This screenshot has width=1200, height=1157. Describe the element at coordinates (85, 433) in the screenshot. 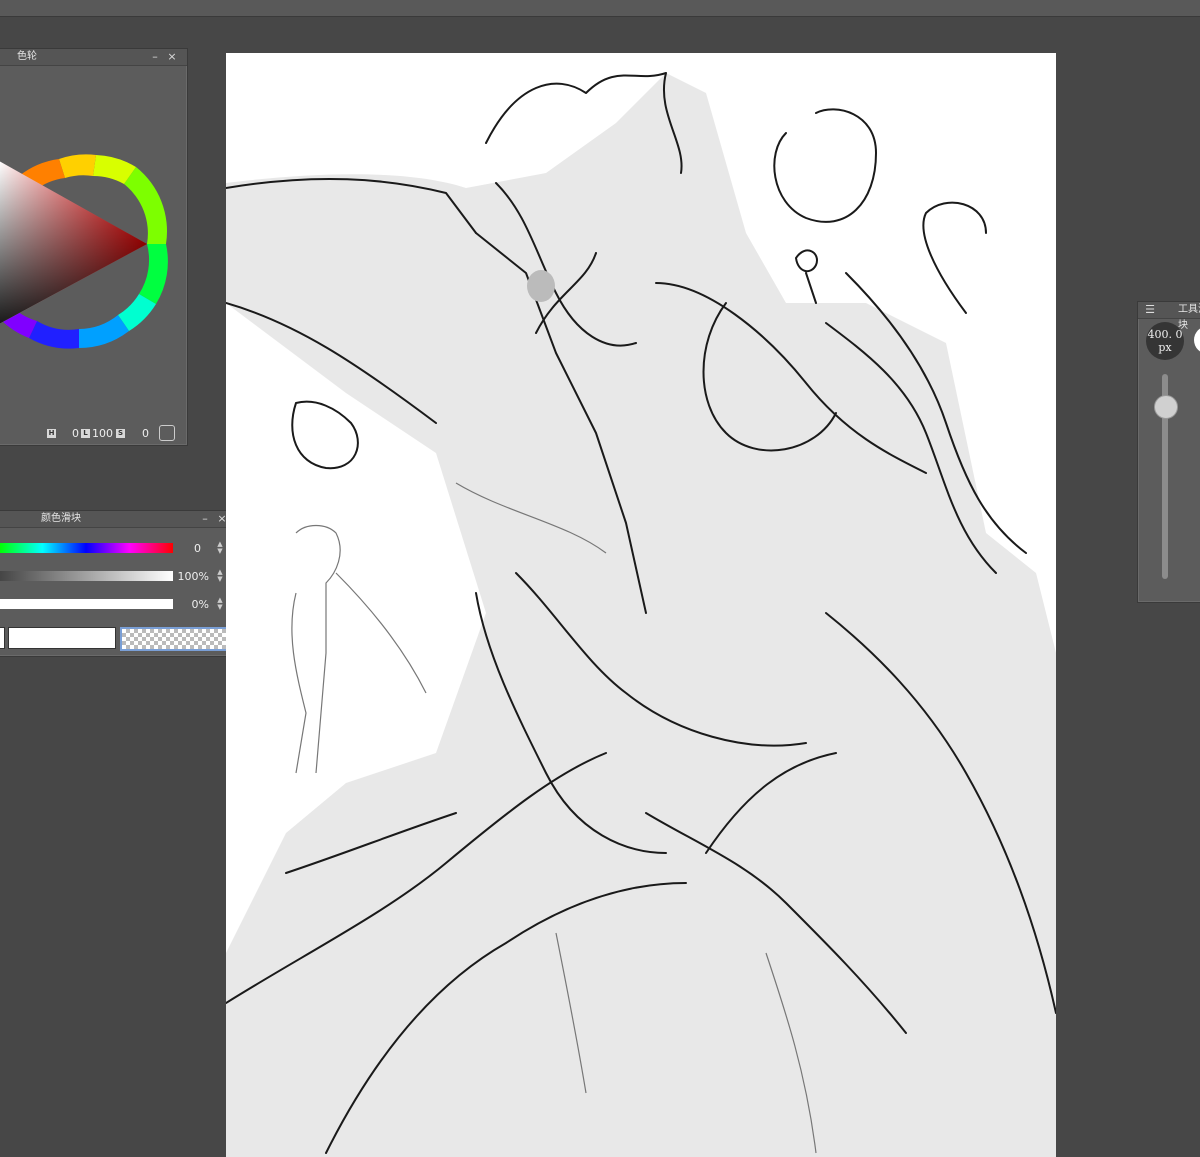

I see `l-badge: L` at that location.